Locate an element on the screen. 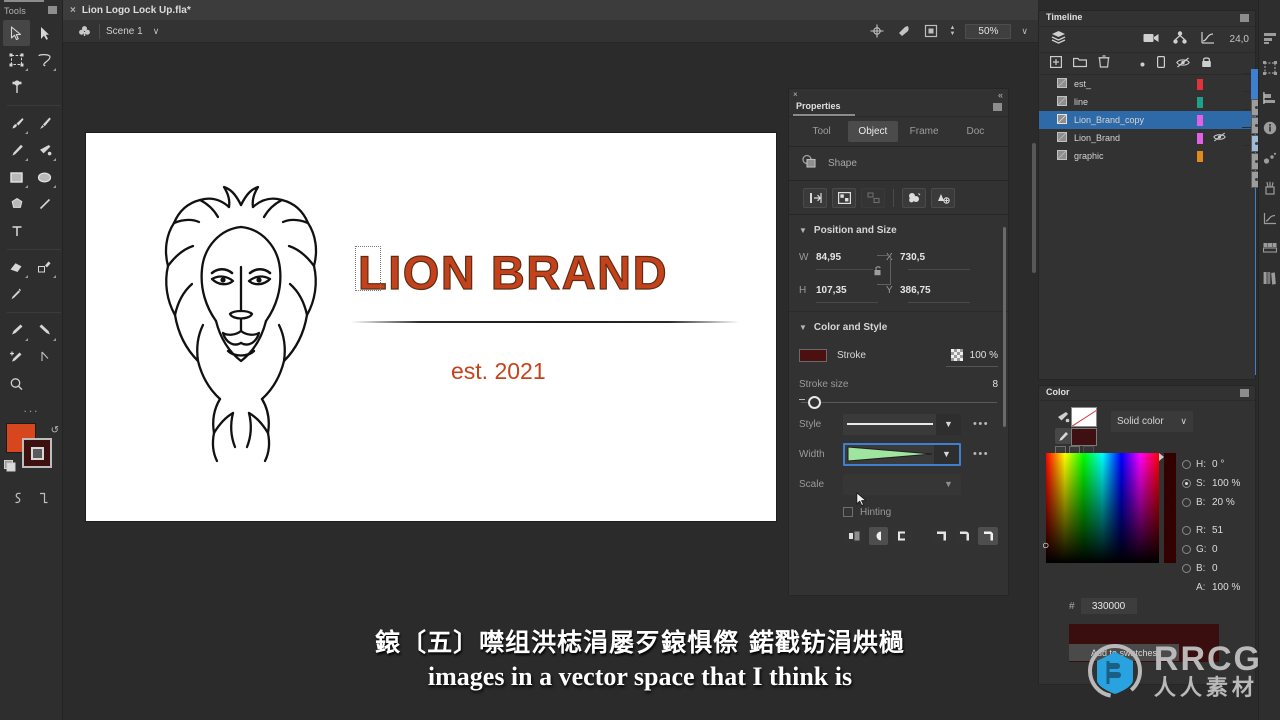  width-options-button: ••• is located at coordinates (981, 454).